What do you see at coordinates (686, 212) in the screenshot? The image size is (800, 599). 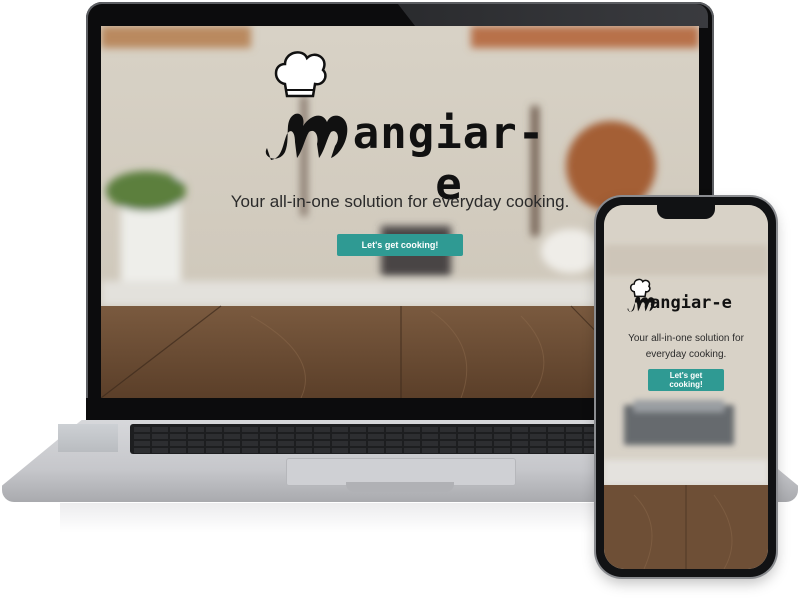 I see `phone-notch` at bounding box center [686, 212].